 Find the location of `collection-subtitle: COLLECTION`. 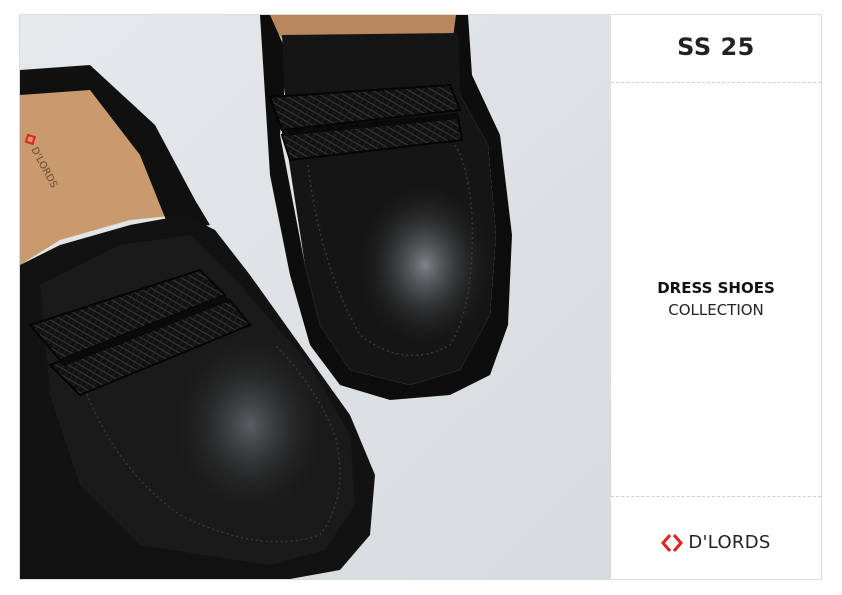

collection-subtitle: COLLECTION is located at coordinates (716, 310).